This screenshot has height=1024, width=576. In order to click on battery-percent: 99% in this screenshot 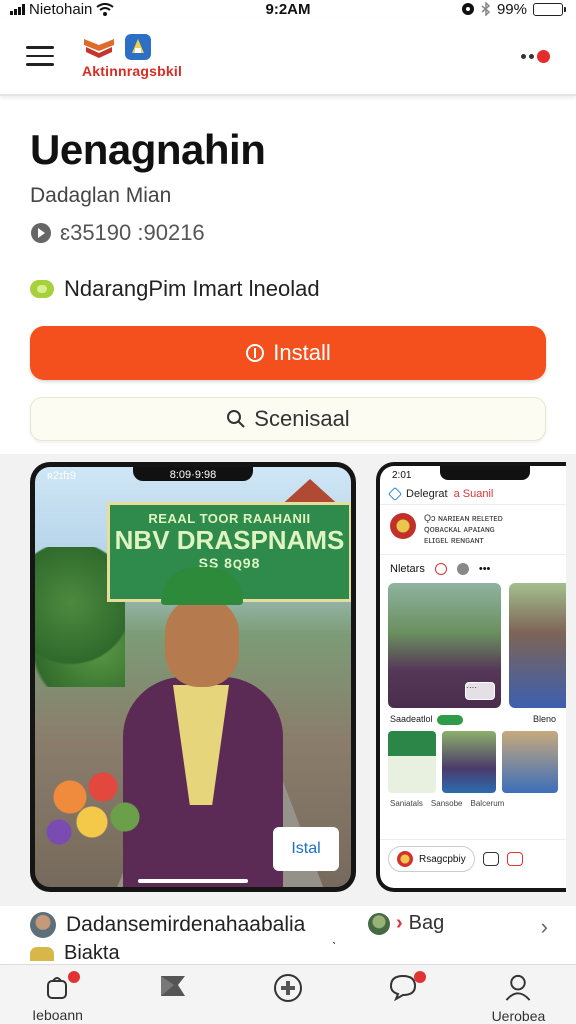, I will do `click(511, 9)`.